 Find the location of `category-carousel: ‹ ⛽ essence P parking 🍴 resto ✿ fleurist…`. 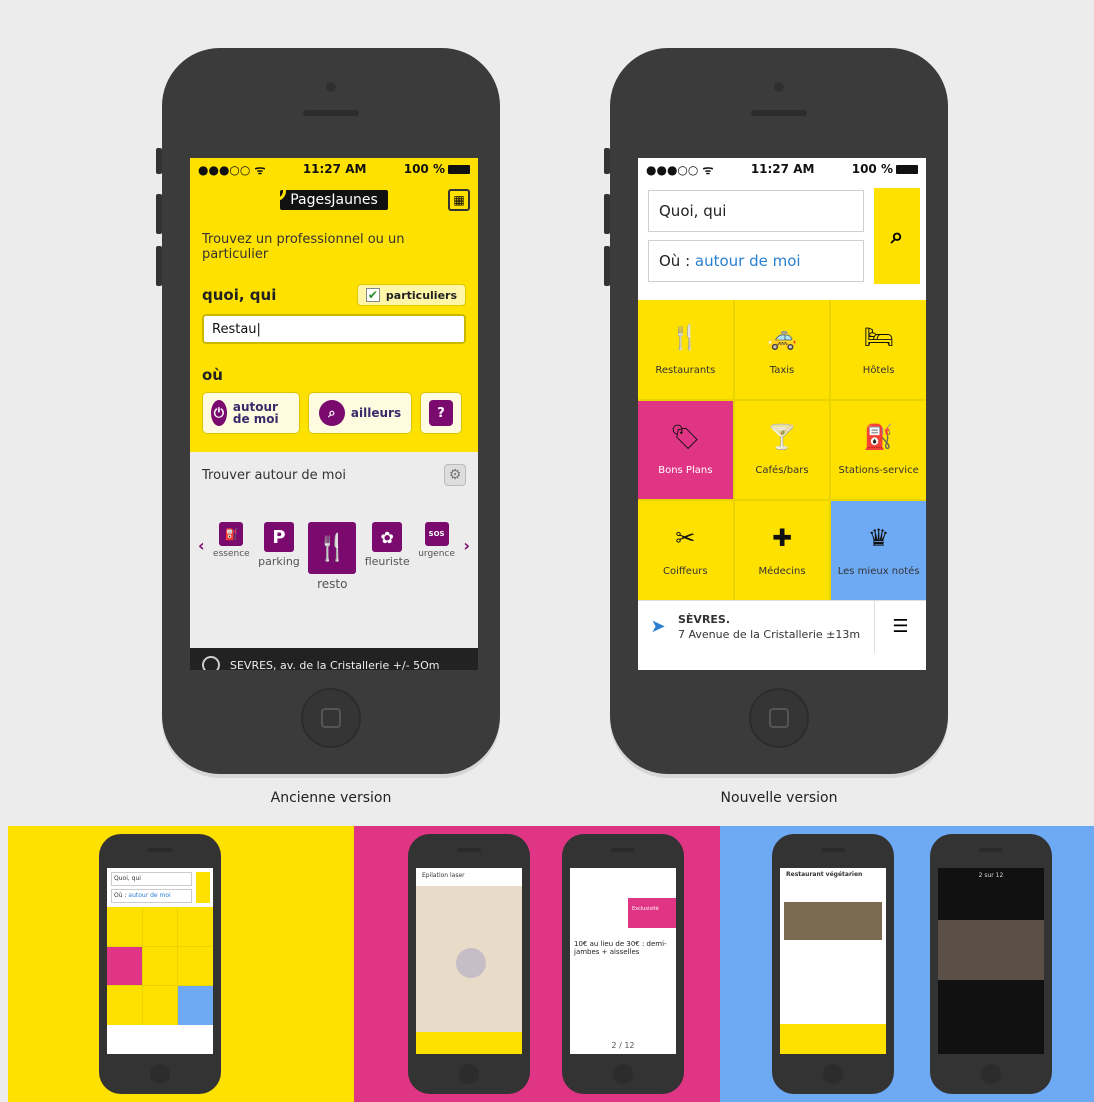

category-carousel: ‹ ⛽ essence P parking 🍴 resto ✿ fleurist… is located at coordinates (334, 556).